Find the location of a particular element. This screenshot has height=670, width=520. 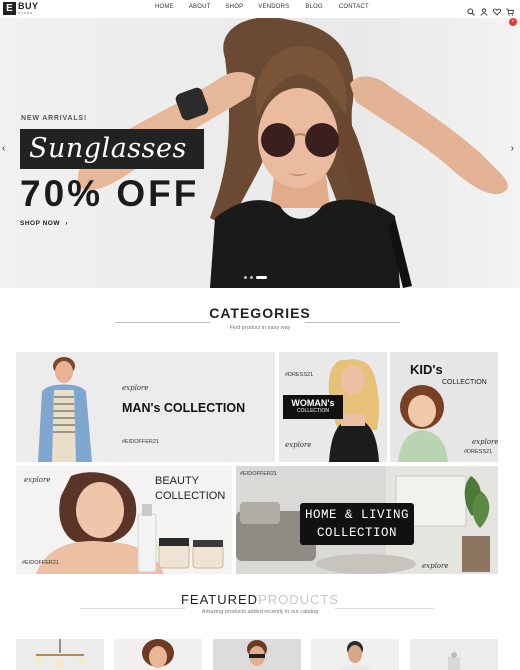

woman-label: WOMAN's COLLECTION is located at coordinates (313, 407).